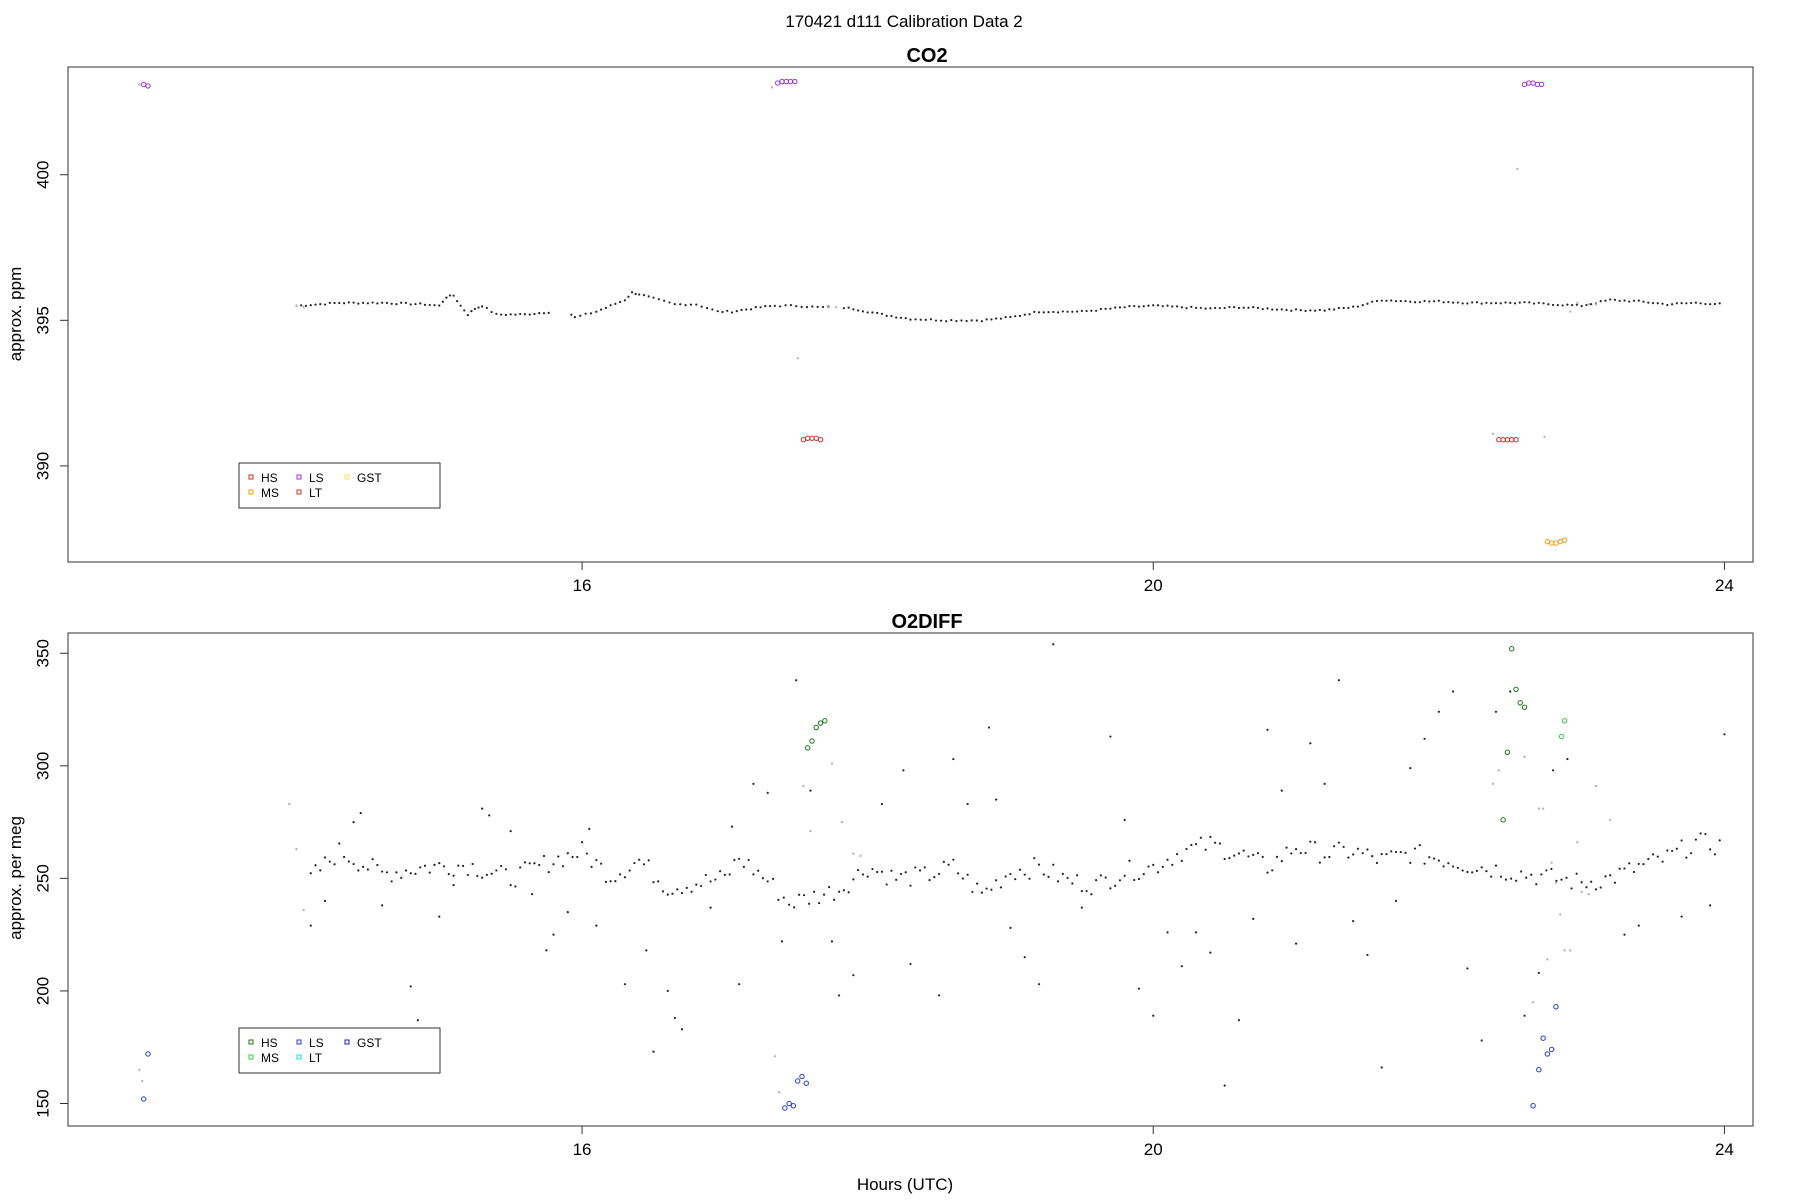  What do you see at coordinates (1153, 585) in the screenshot?
I see `co2-x-tick-label: 20` at bounding box center [1153, 585].